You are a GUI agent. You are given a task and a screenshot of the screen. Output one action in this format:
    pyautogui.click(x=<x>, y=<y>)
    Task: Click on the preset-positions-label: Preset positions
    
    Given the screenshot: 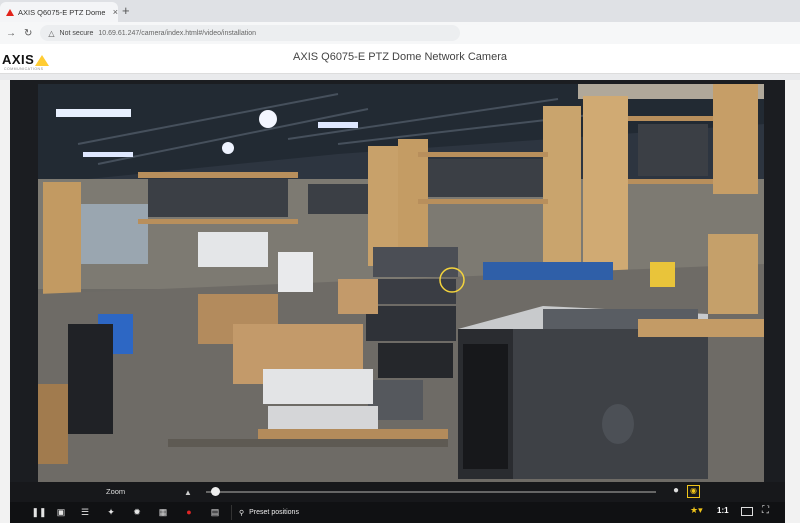 What is the action you would take?
    pyautogui.click(x=274, y=512)
    